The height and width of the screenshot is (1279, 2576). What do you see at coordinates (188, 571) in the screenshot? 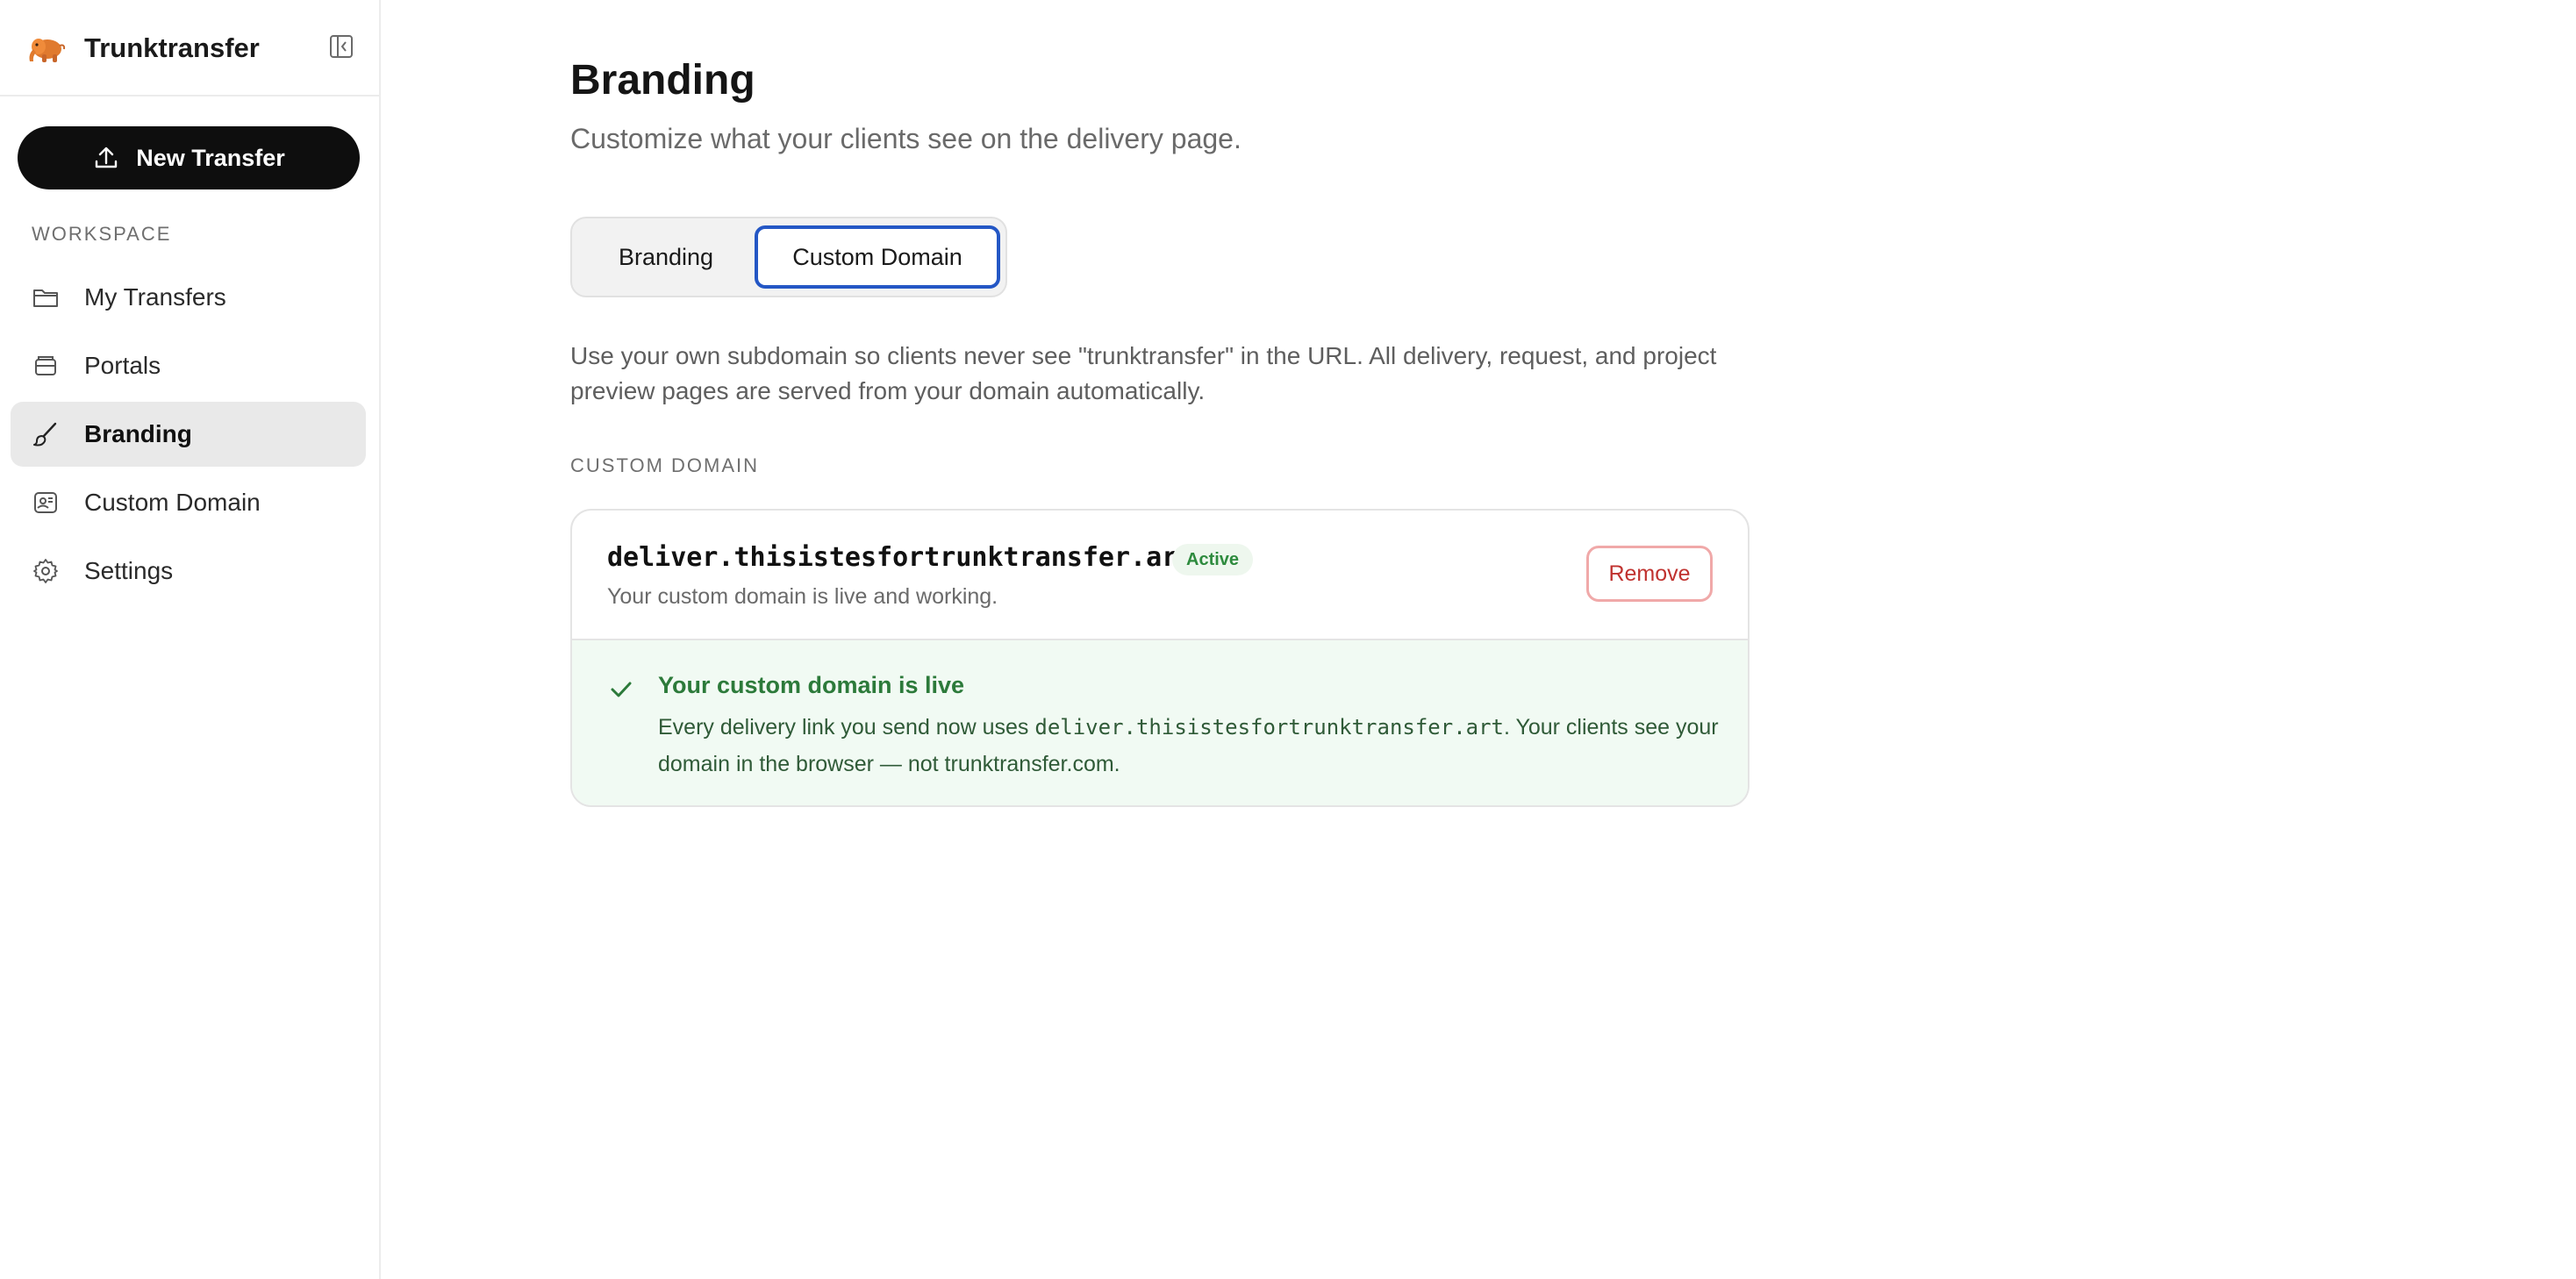
I see `sidebar-item-settings: Settings` at bounding box center [188, 571].